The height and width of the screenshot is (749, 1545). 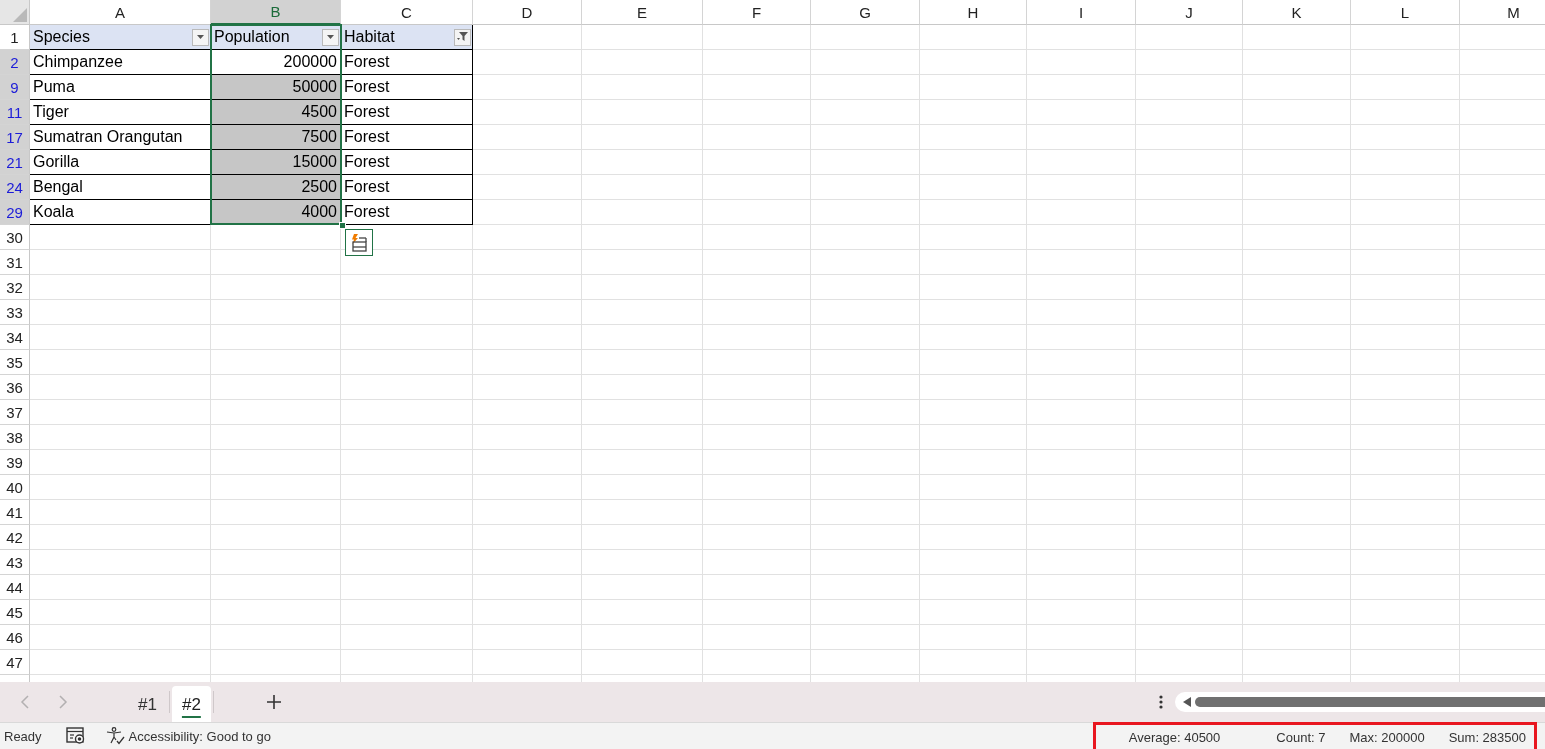 I want to click on horizontal-scrollbar, so click(x=1360, y=702).